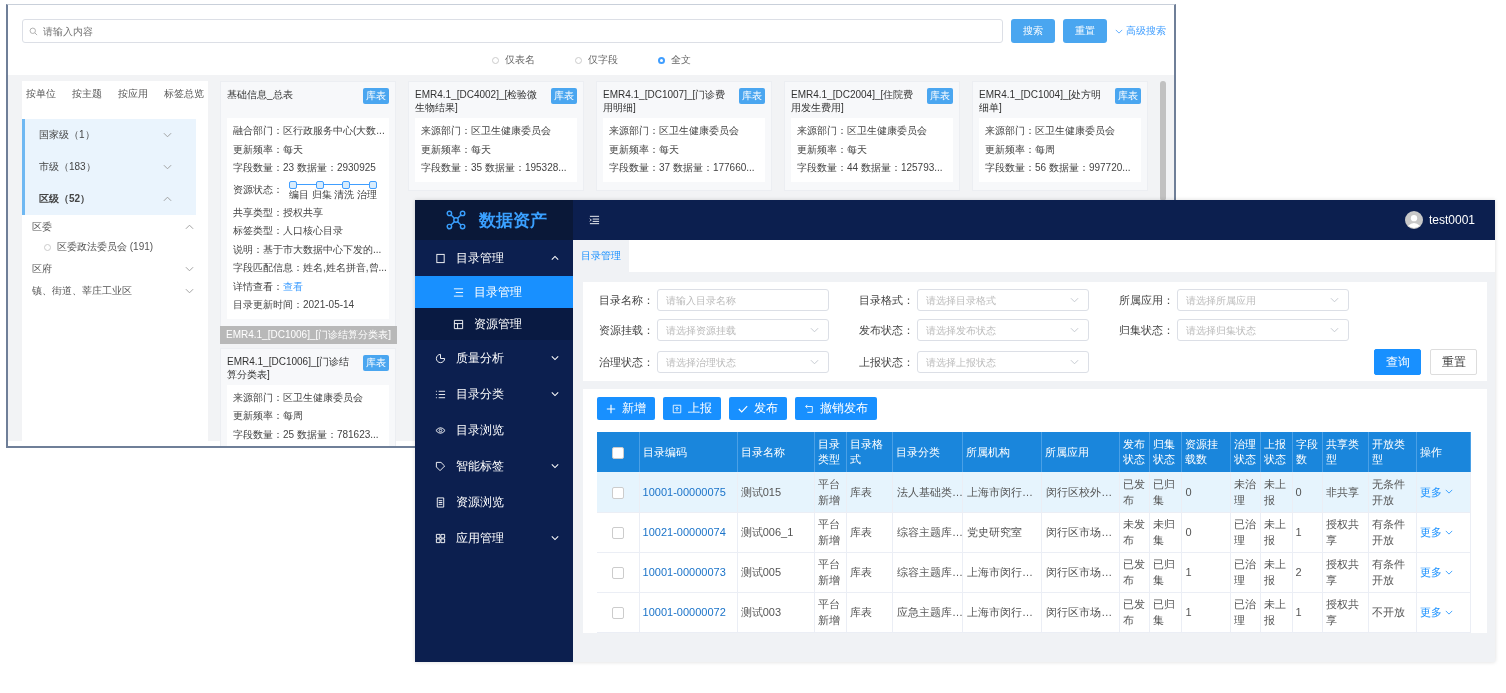 The width and height of the screenshot is (1506, 693). Describe the element at coordinates (458, 292) in the screenshot. I see `list-icon` at that location.